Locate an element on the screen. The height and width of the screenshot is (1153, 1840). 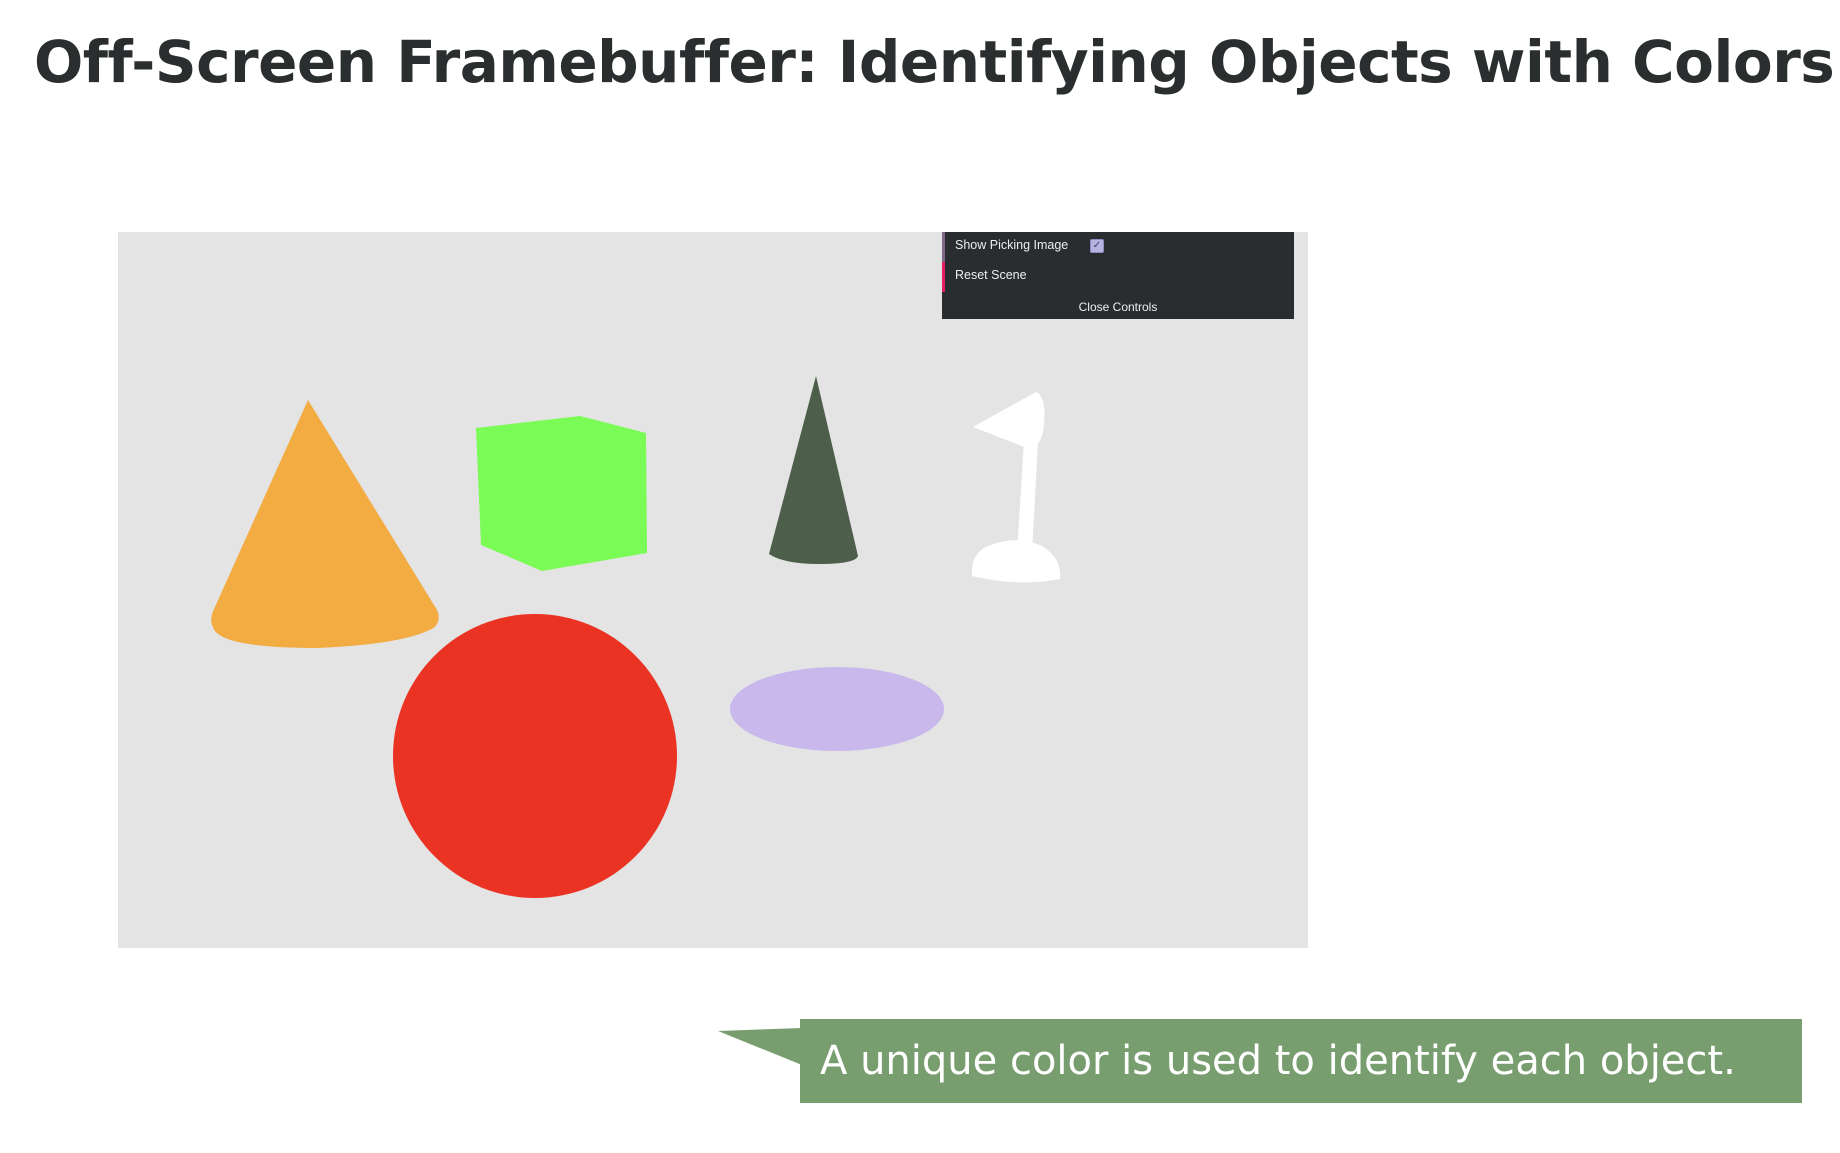
show-picking-image-checkbox: ✓ is located at coordinates (1097, 246).